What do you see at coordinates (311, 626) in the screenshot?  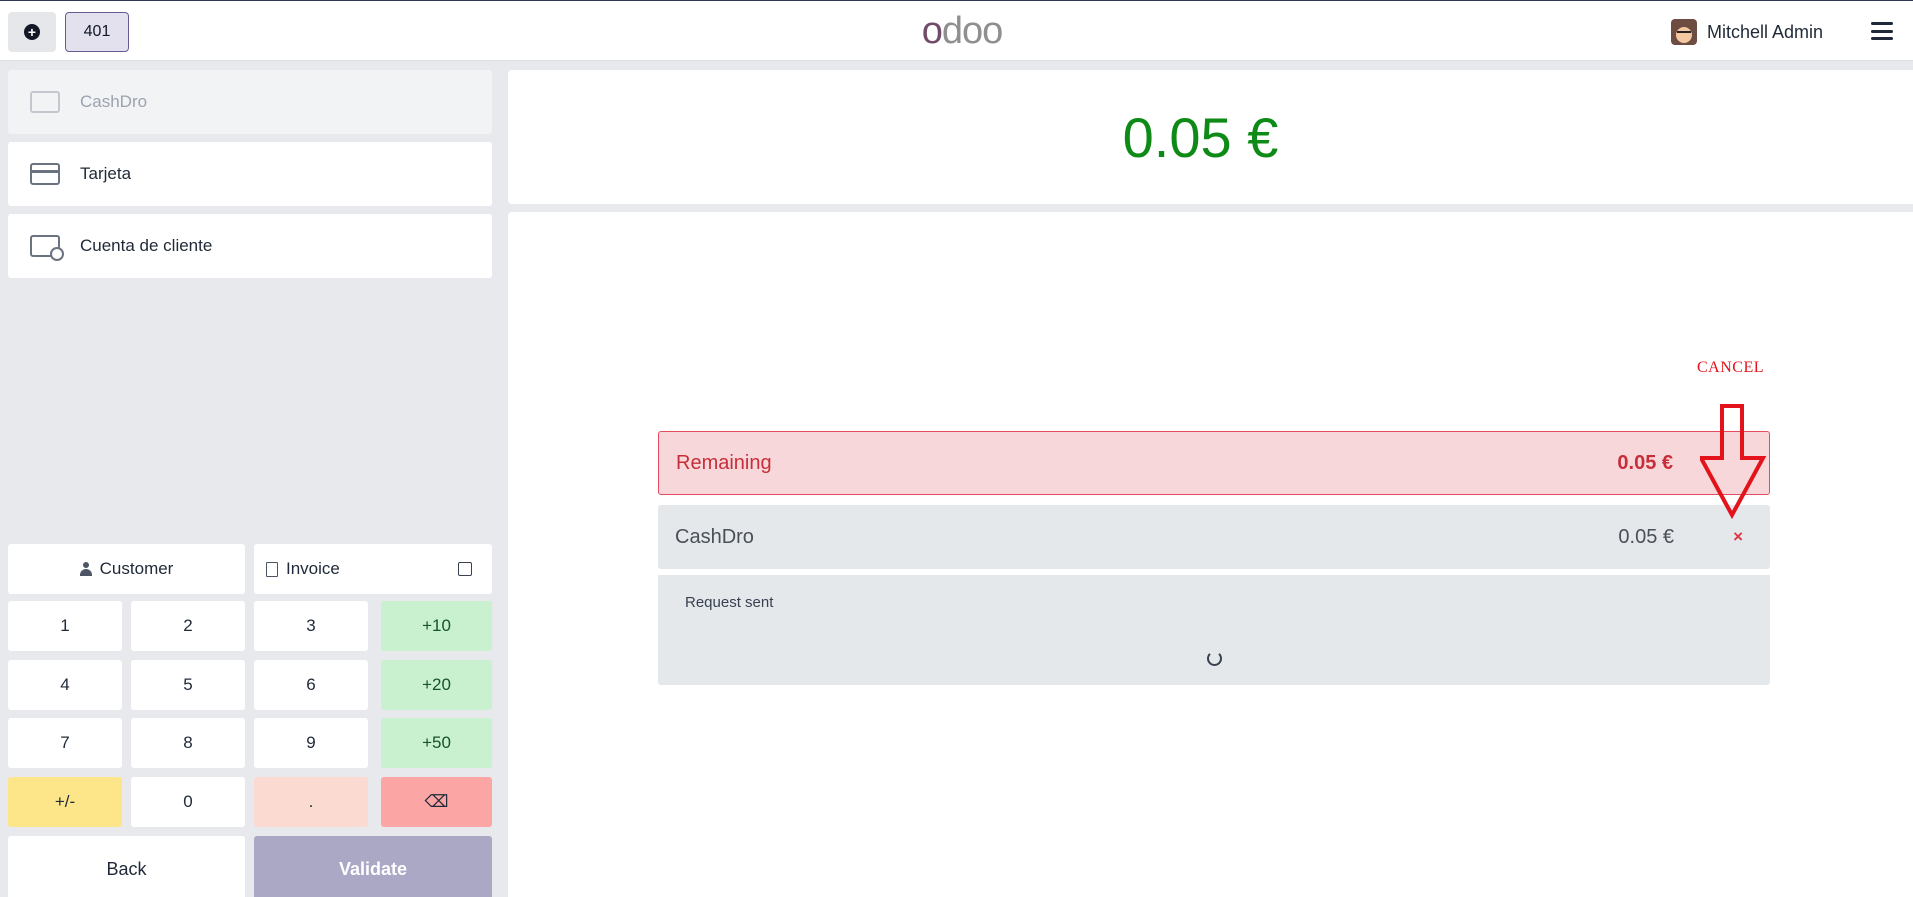 I see `numpad-key-3: 3` at bounding box center [311, 626].